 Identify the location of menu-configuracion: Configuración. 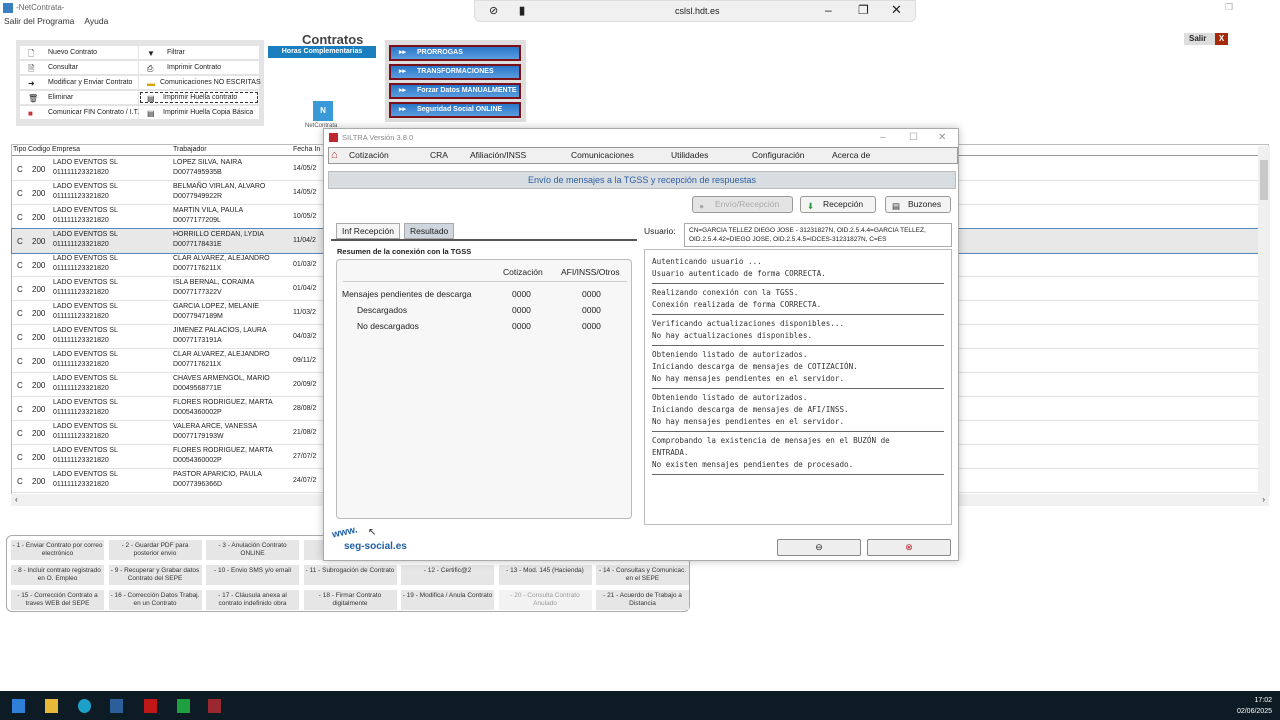
(778, 155).